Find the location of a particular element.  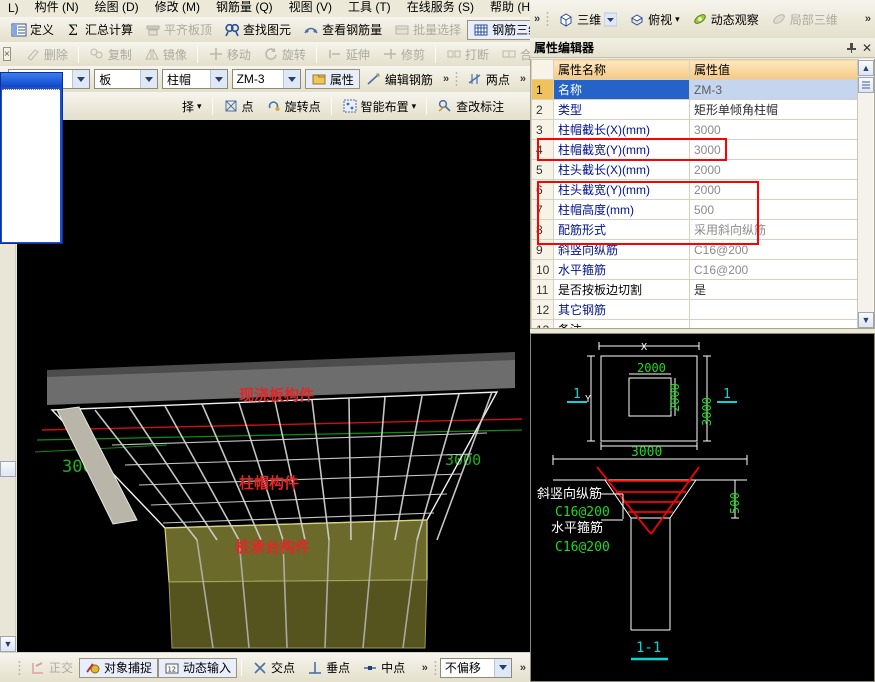

intersection-snap-toggle: 交点 is located at coordinates (273, 668).